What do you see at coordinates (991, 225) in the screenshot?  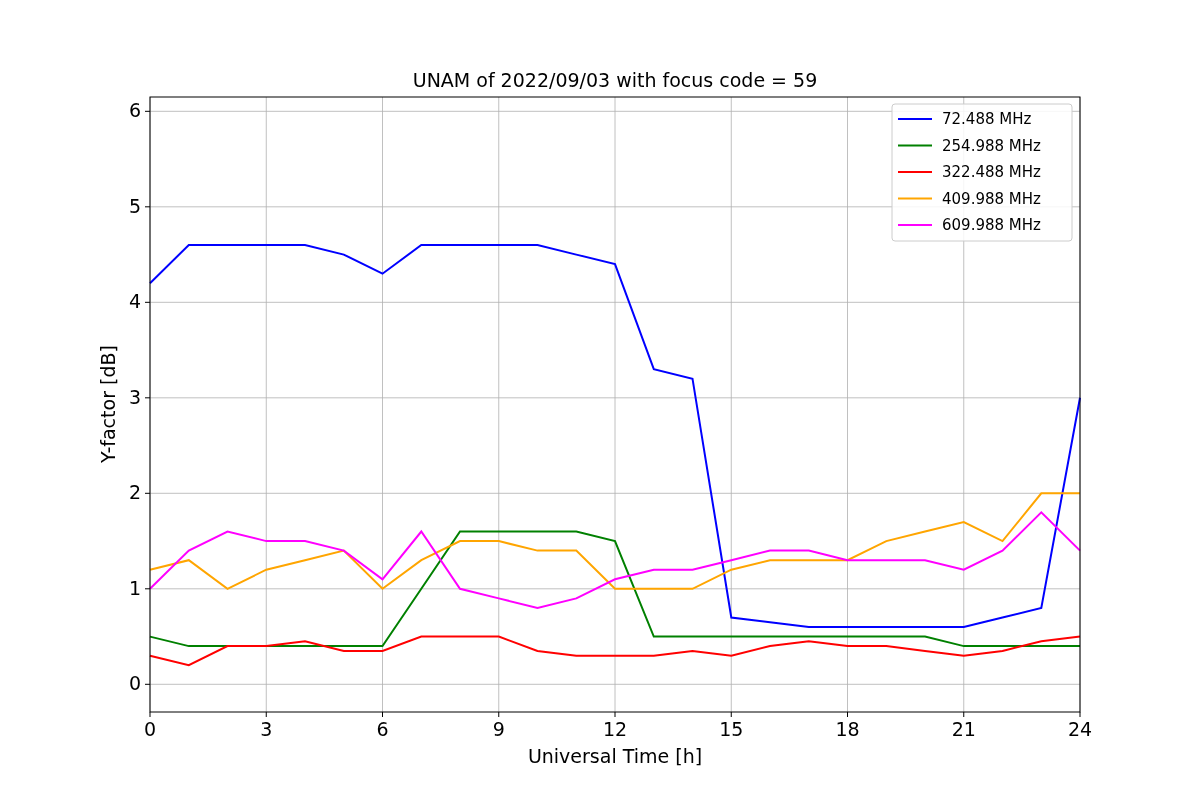 I see `legend-label: 609.988 MHz` at bounding box center [991, 225].